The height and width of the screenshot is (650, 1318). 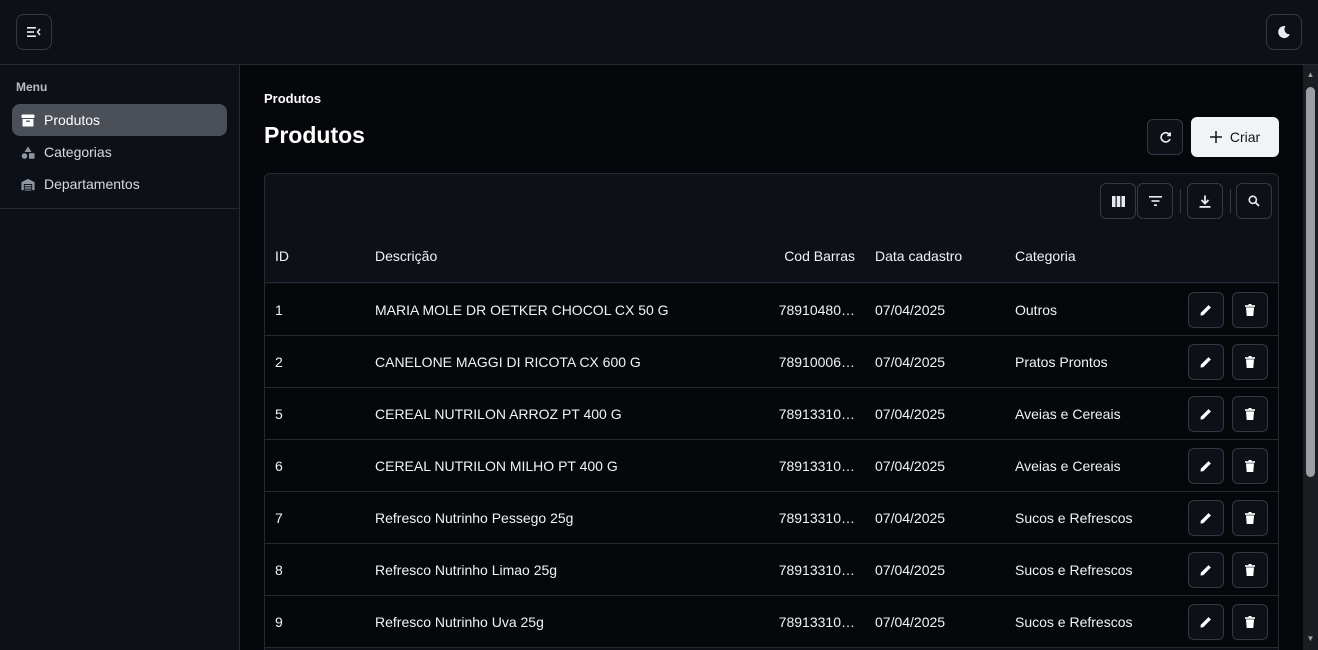 What do you see at coordinates (474, 517) in the screenshot?
I see `cell-descricao: Refresco Nutrinho Pessego 25g` at bounding box center [474, 517].